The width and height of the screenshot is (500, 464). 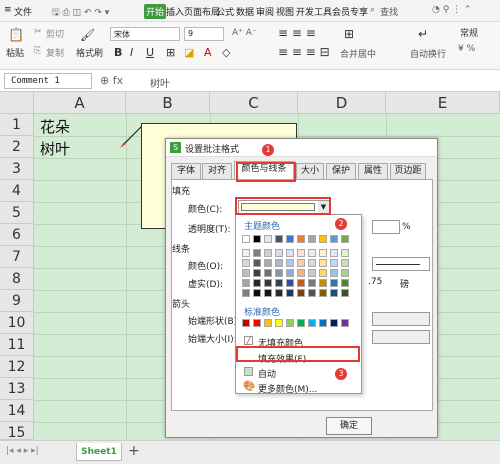 I want to click on menu-view: 视图, so click(x=285, y=11).